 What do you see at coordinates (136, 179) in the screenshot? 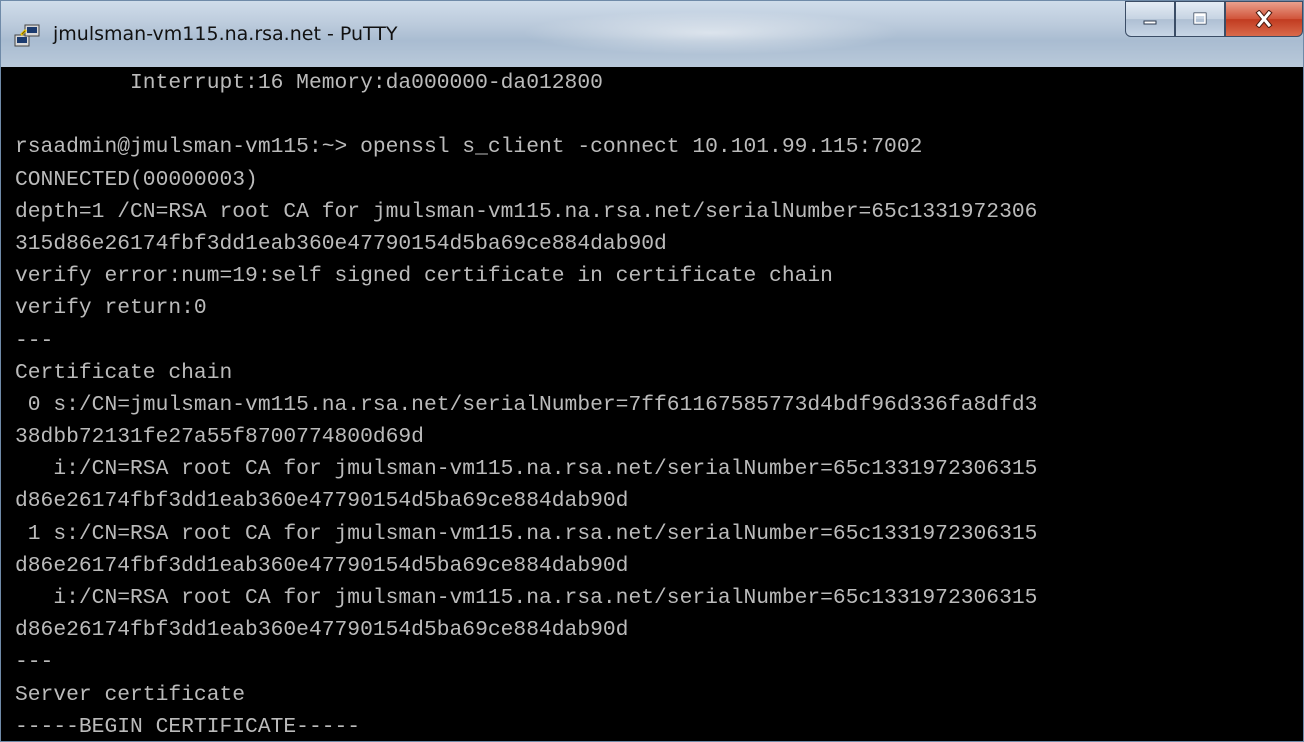
I see `terminal-line: CONNECTED(00000003)` at bounding box center [136, 179].